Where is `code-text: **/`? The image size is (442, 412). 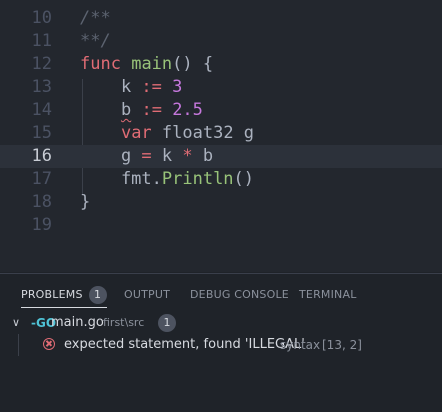
code-text: **/ is located at coordinates (95, 41).